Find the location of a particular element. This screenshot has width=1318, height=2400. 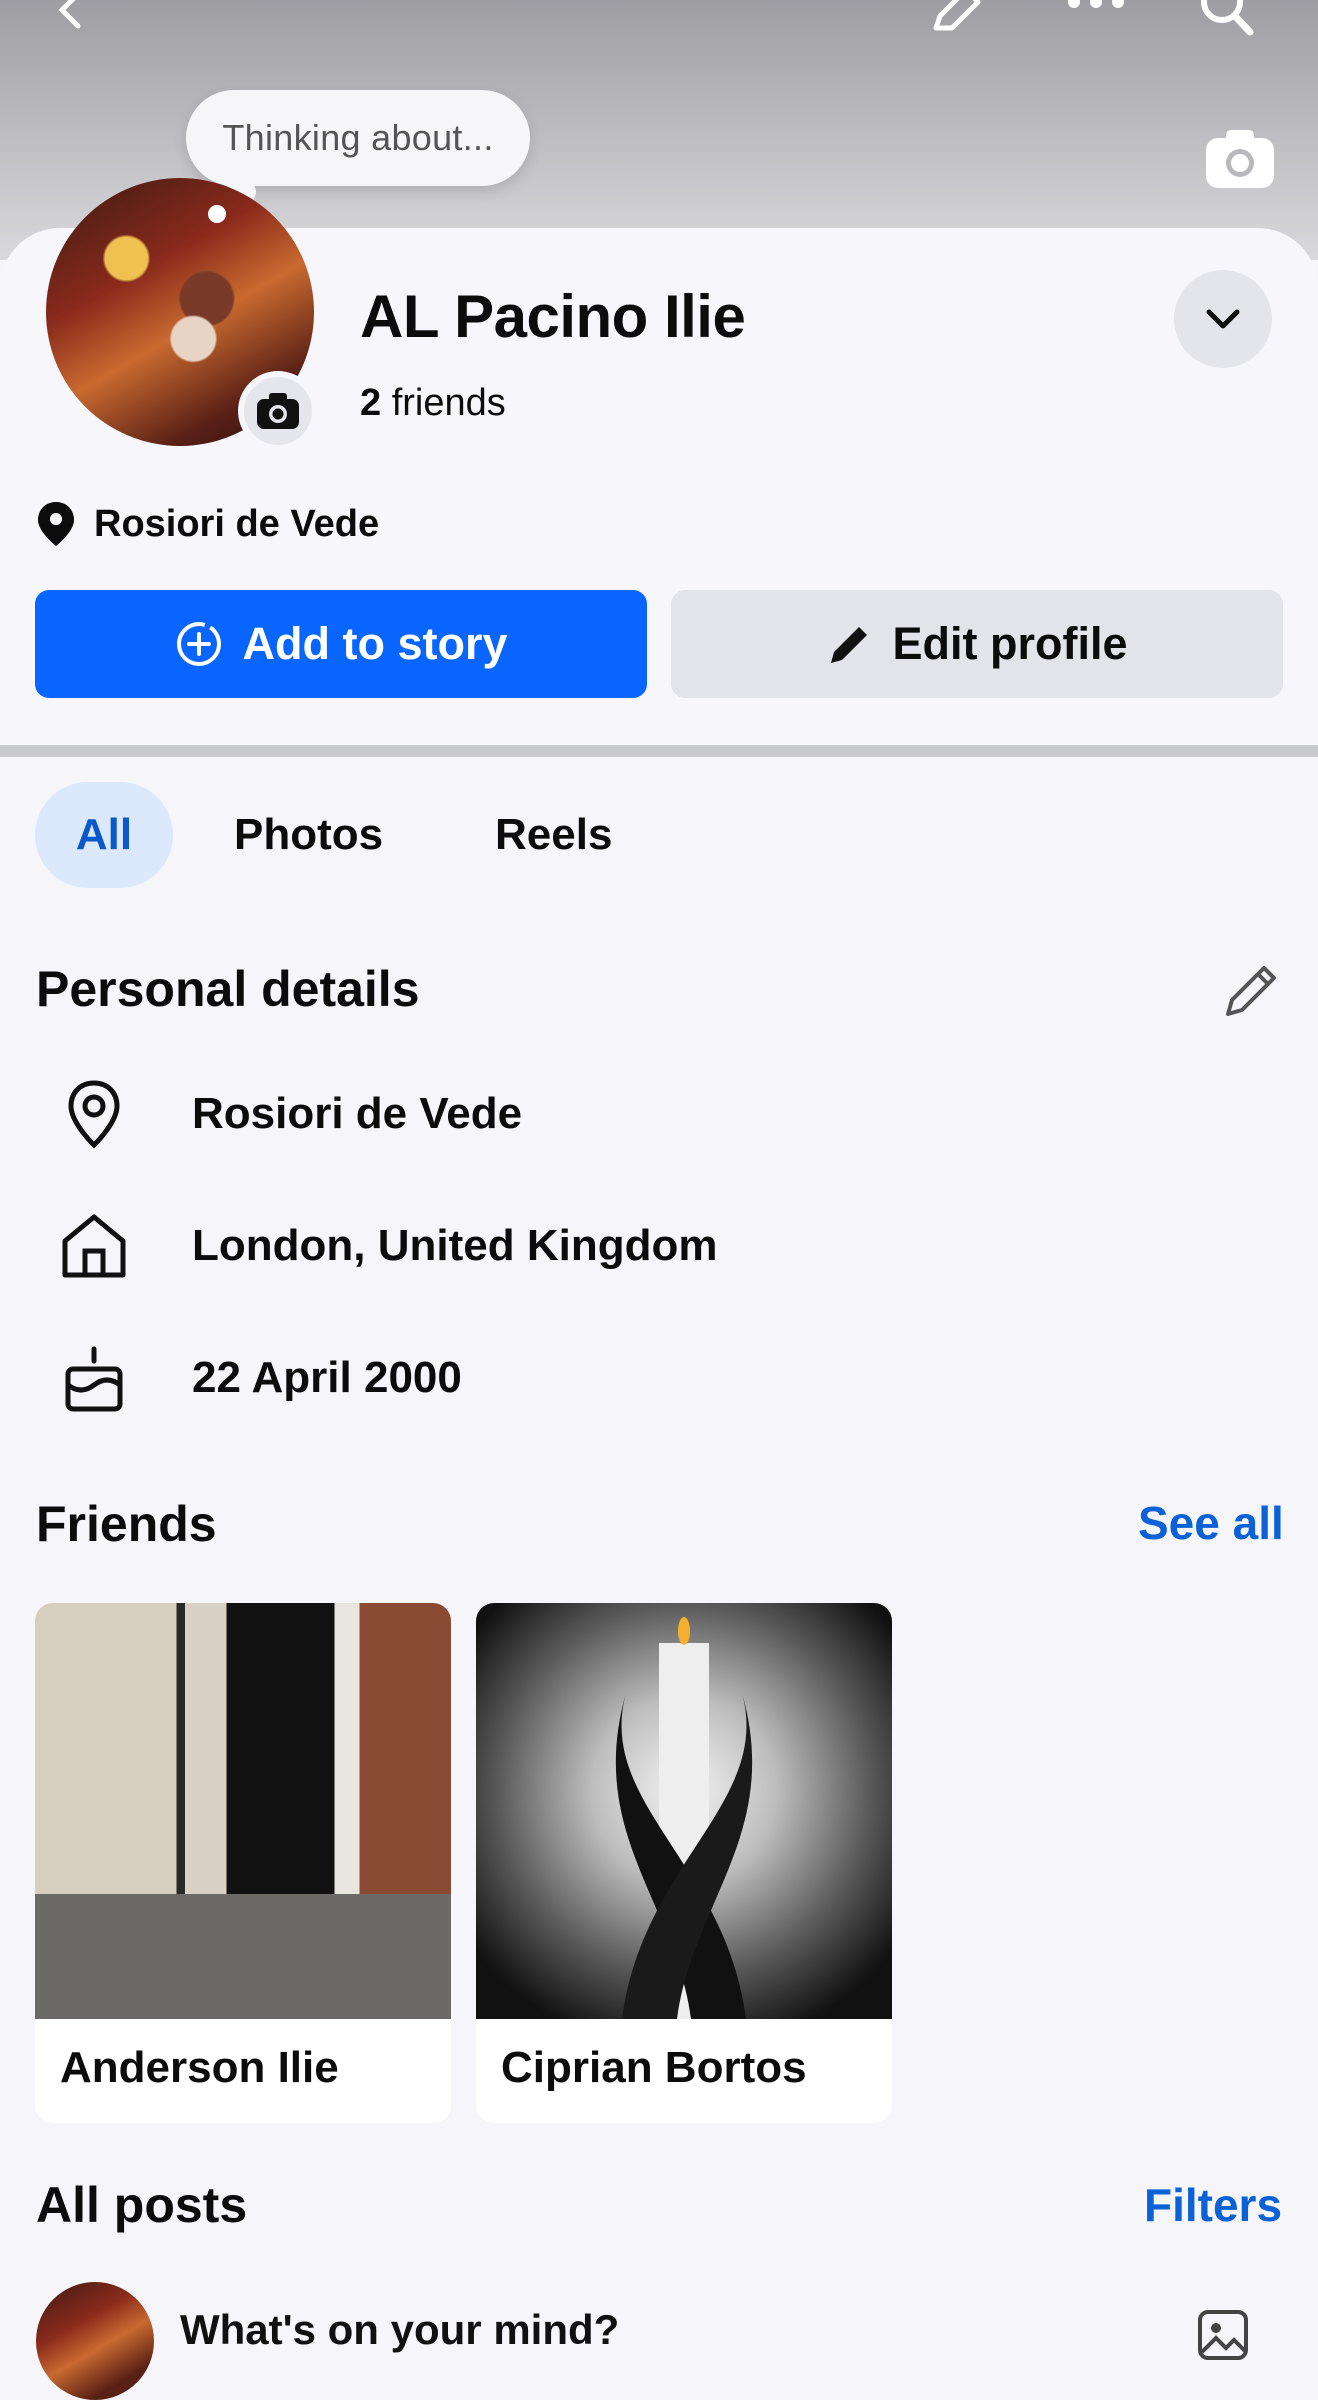

profile-dropdown-button is located at coordinates (1223, 319).